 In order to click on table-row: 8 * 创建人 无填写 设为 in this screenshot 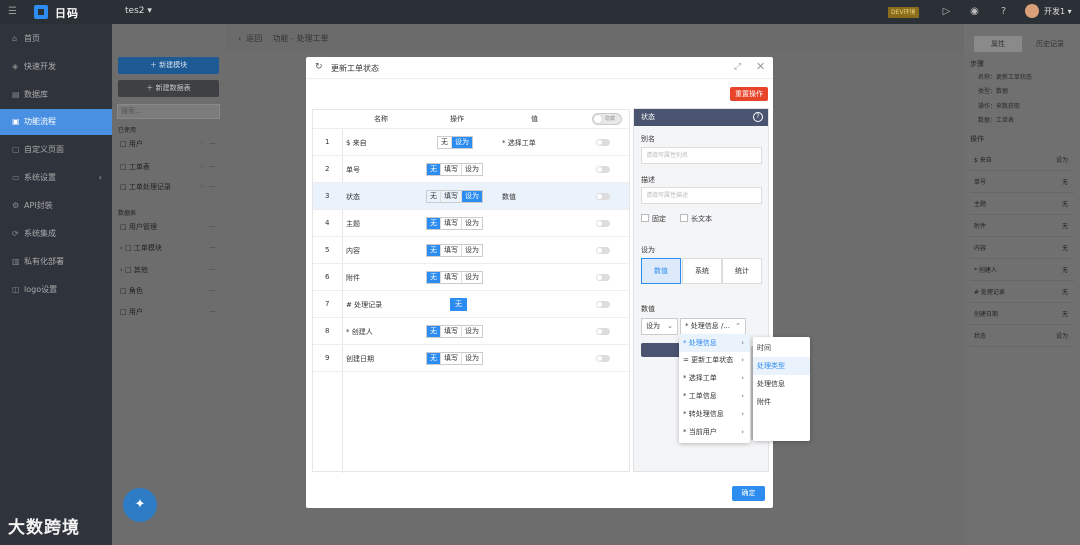, I will do `click(471, 330)`.